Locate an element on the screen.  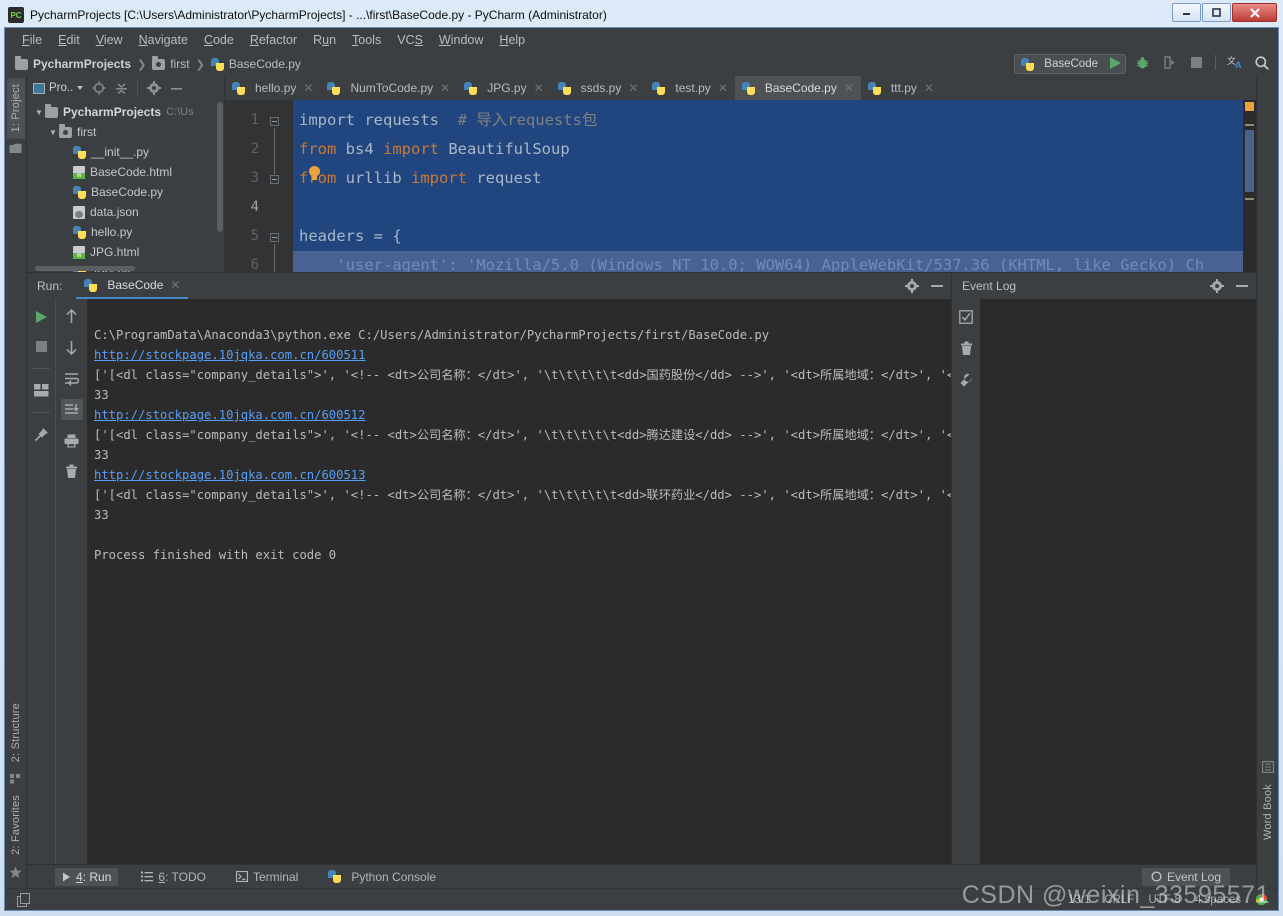
menu-code: Code is located at coordinates (219, 40).